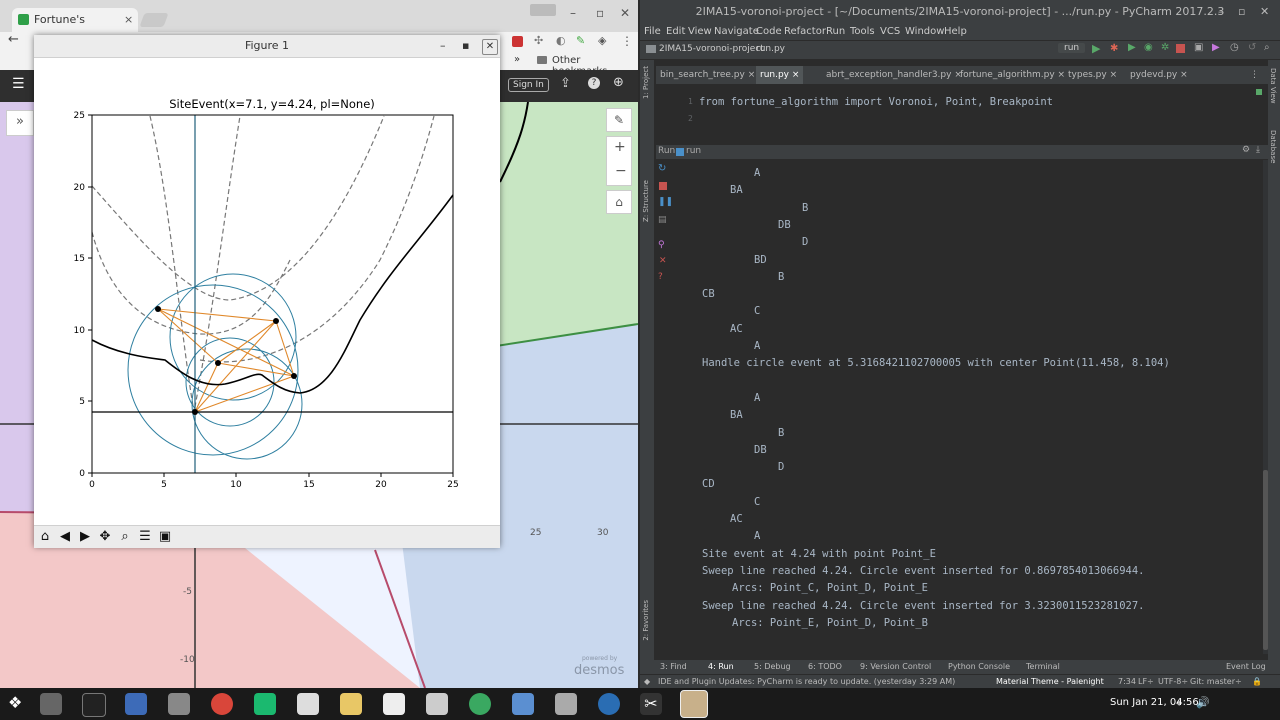 The width and height of the screenshot is (1280, 720). Describe the element at coordinates (85, 537) in the screenshot. I see `forward-arrow-icon: ▶` at that location.